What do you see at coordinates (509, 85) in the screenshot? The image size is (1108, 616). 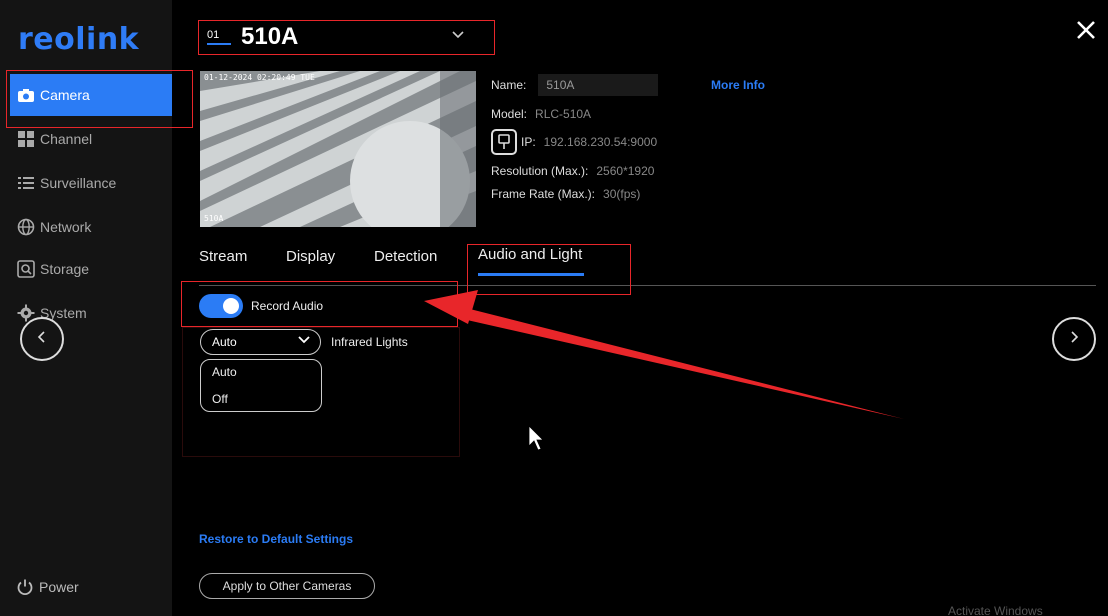 I see `name-key: Name:` at bounding box center [509, 85].